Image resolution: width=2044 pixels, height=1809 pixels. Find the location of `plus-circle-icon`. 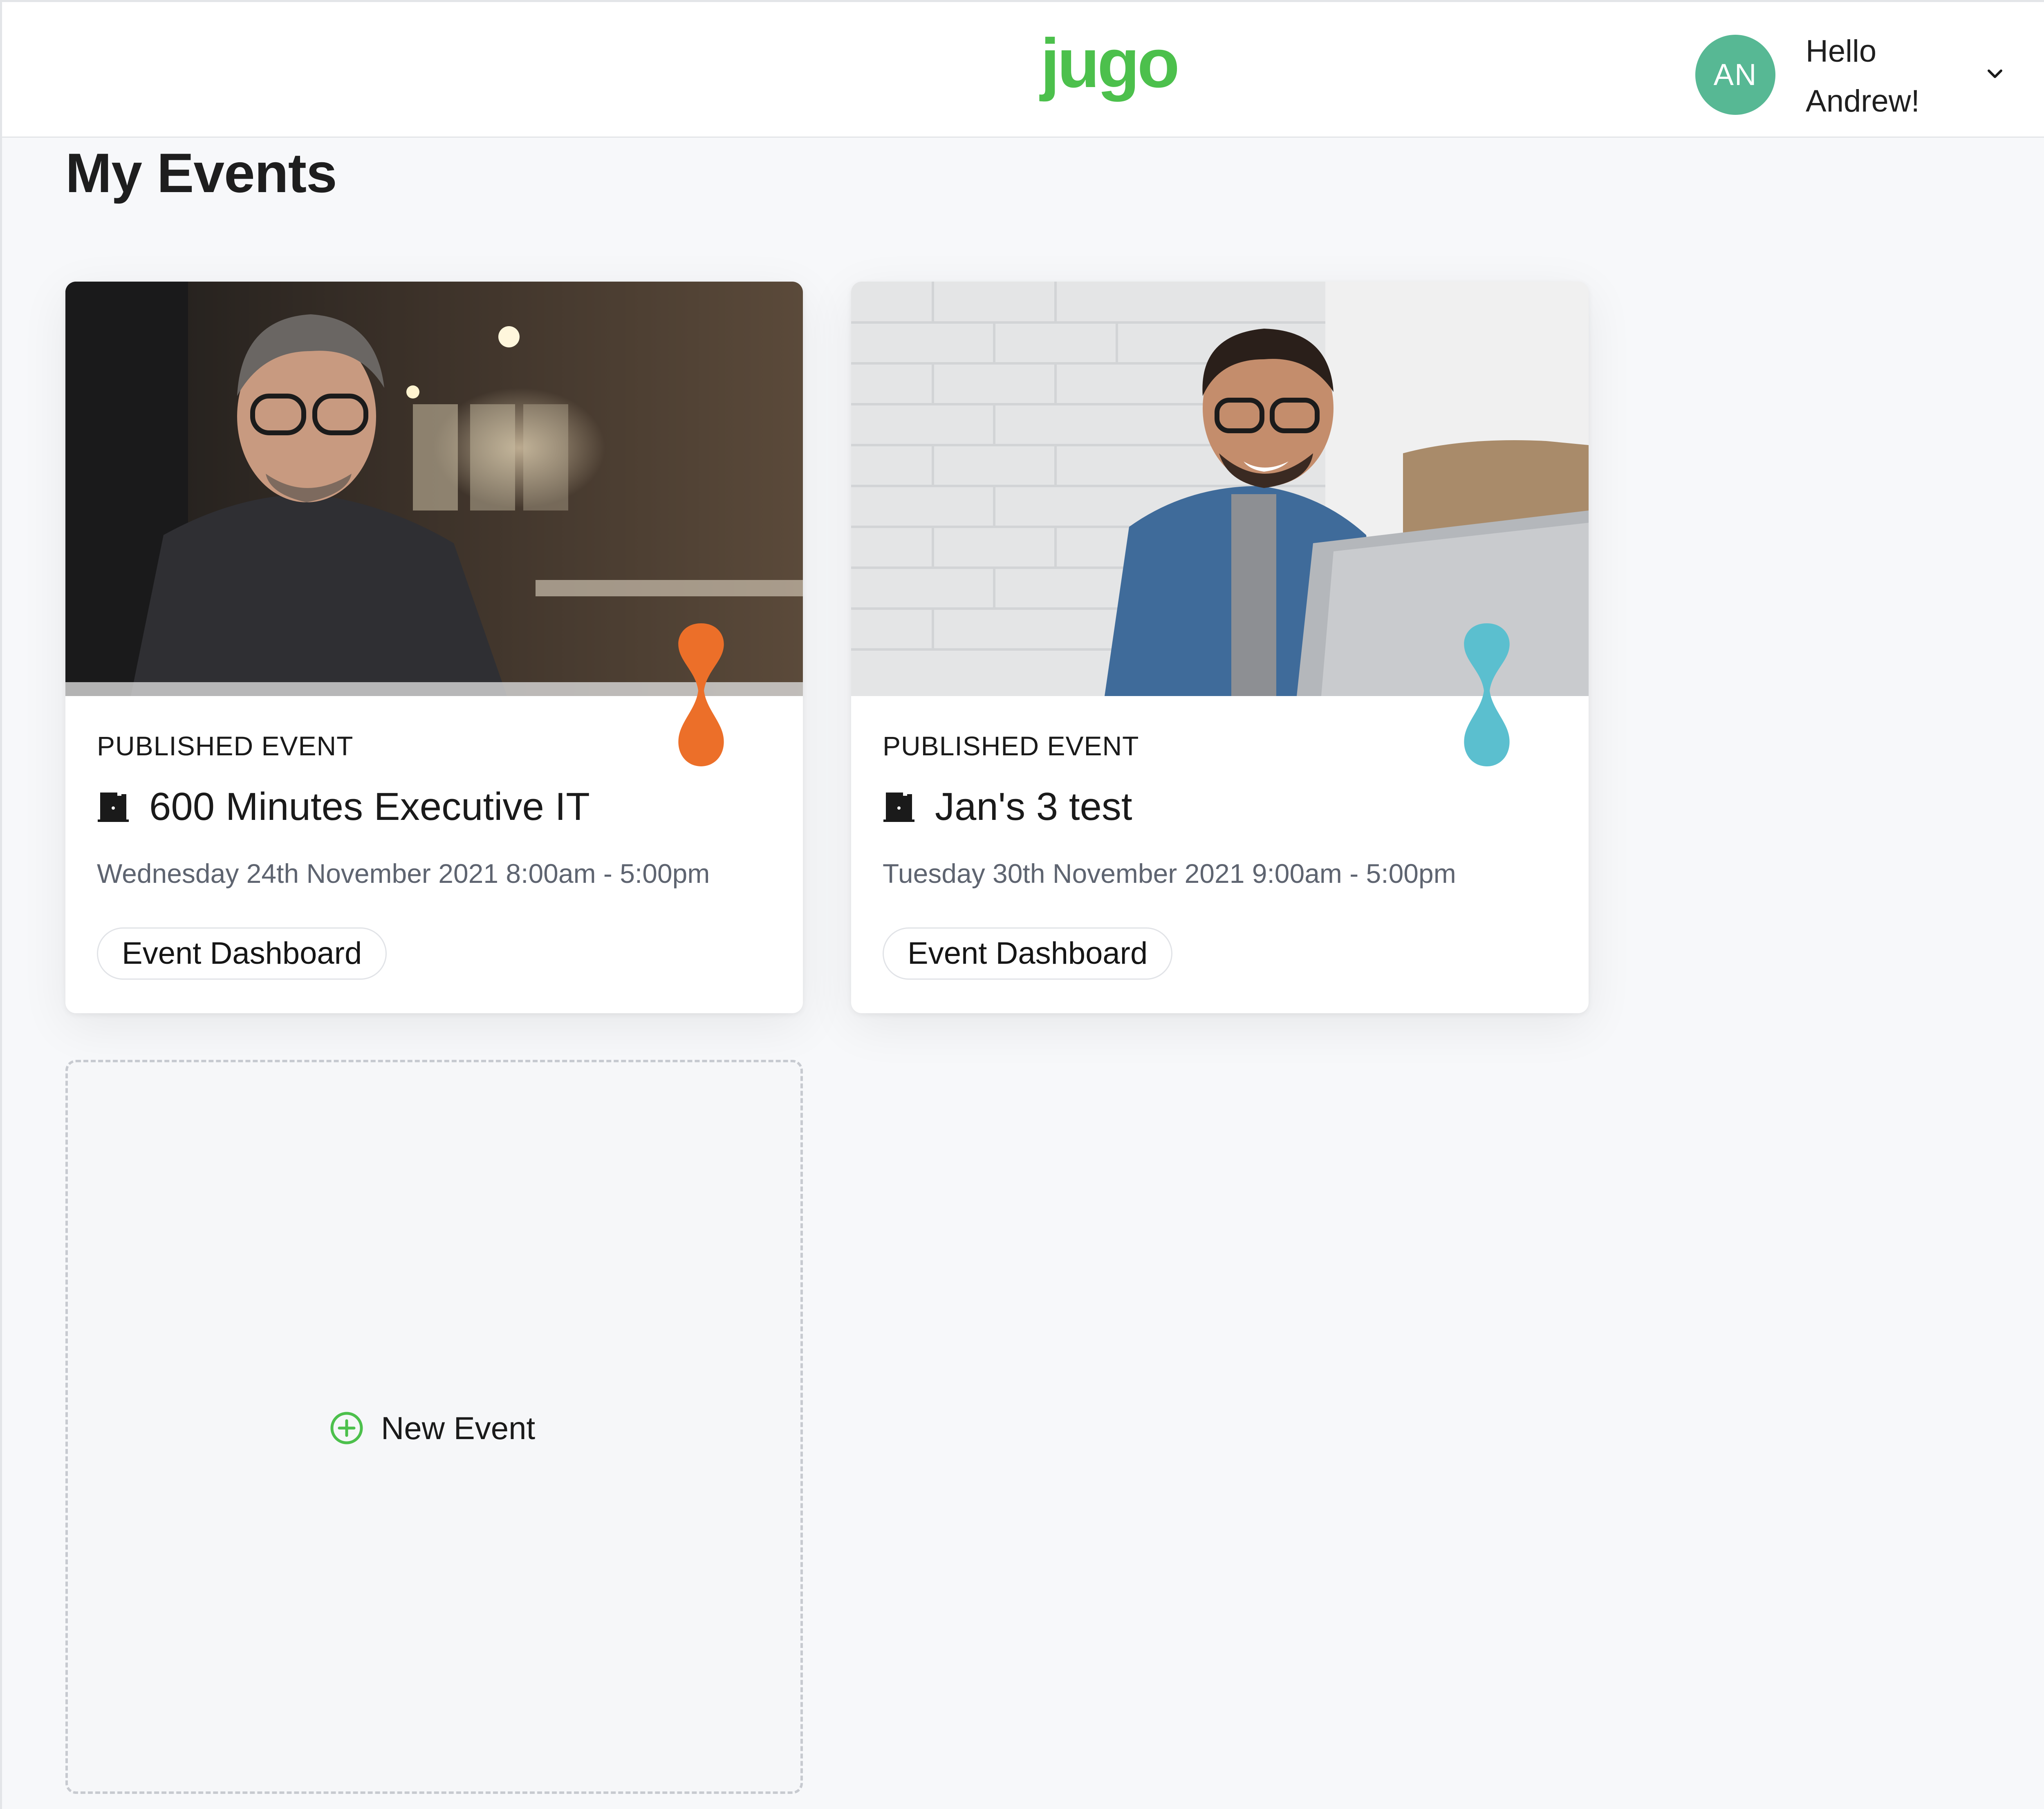

plus-circle-icon is located at coordinates (347, 1428).